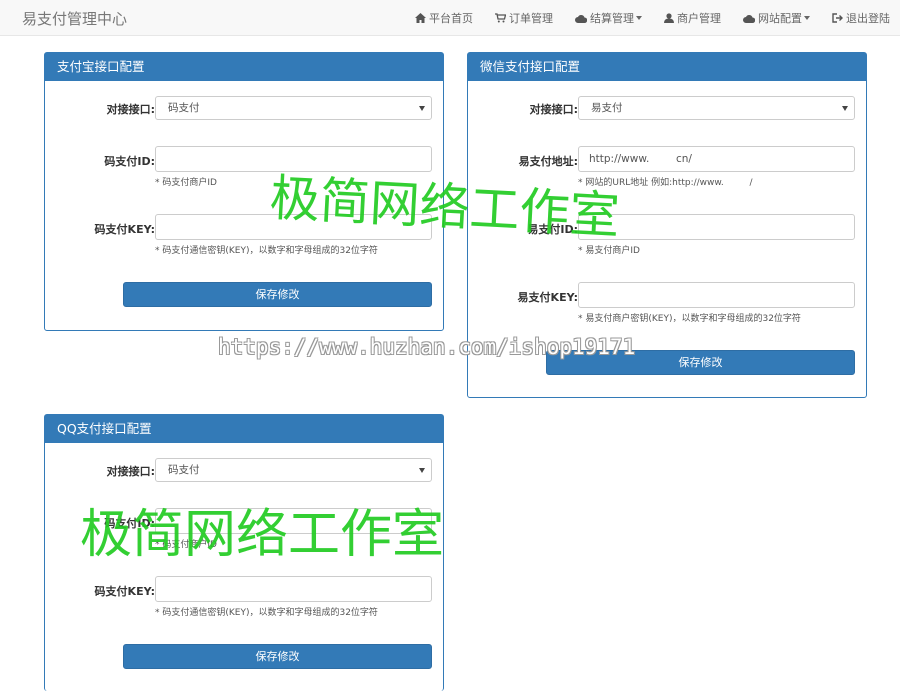 Image resolution: width=900 pixels, height=691 pixels. Describe the element at coordinates (244, 67) in the screenshot. I see `panel-title: 支付宝接口配置` at that location.